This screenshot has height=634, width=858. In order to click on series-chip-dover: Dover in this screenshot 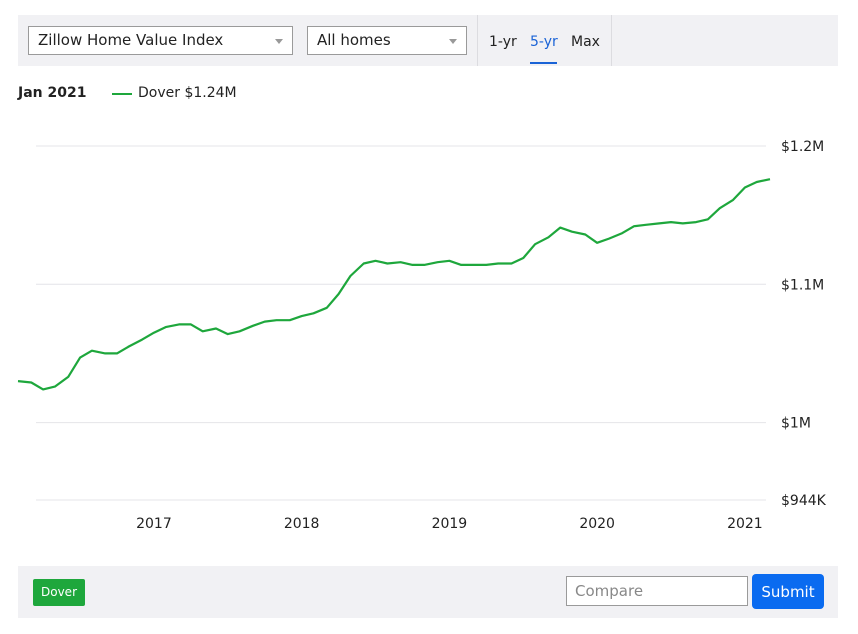, I will do `click(59, 592)`.